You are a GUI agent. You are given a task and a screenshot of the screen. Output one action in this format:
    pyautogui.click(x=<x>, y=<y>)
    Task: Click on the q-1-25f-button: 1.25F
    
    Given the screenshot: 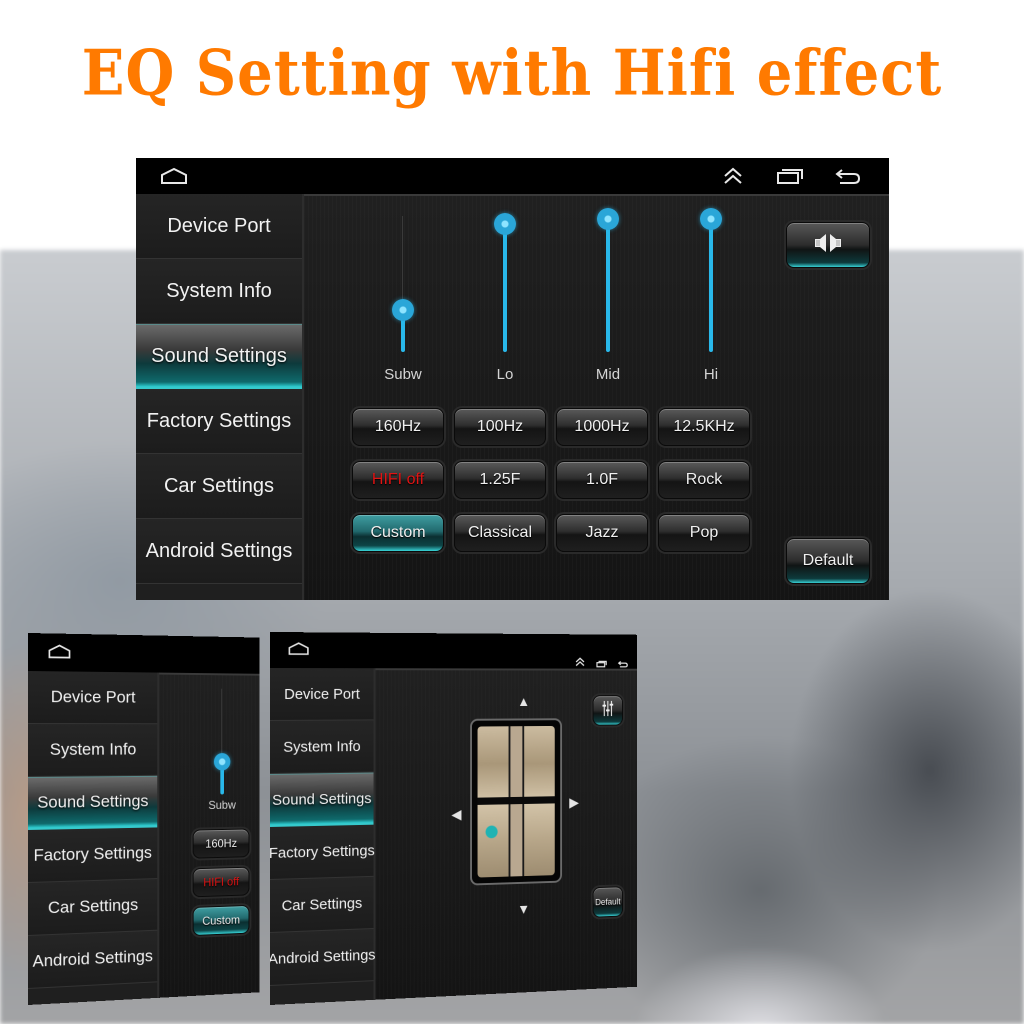 What is the action you would take?
    pyautogui.click(x=500, y=480)
    